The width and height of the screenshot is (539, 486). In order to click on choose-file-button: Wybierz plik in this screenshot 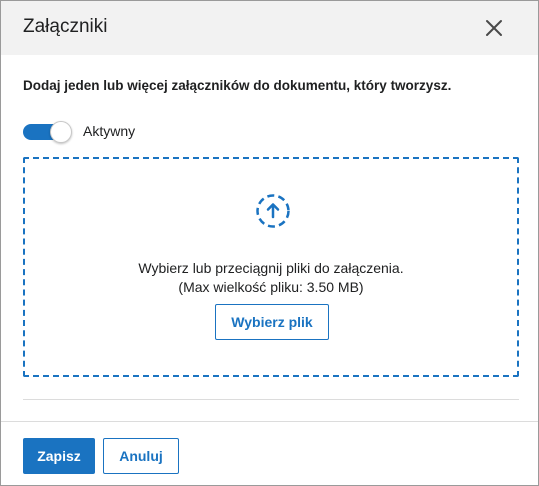, I will do `click(272, 322)`.